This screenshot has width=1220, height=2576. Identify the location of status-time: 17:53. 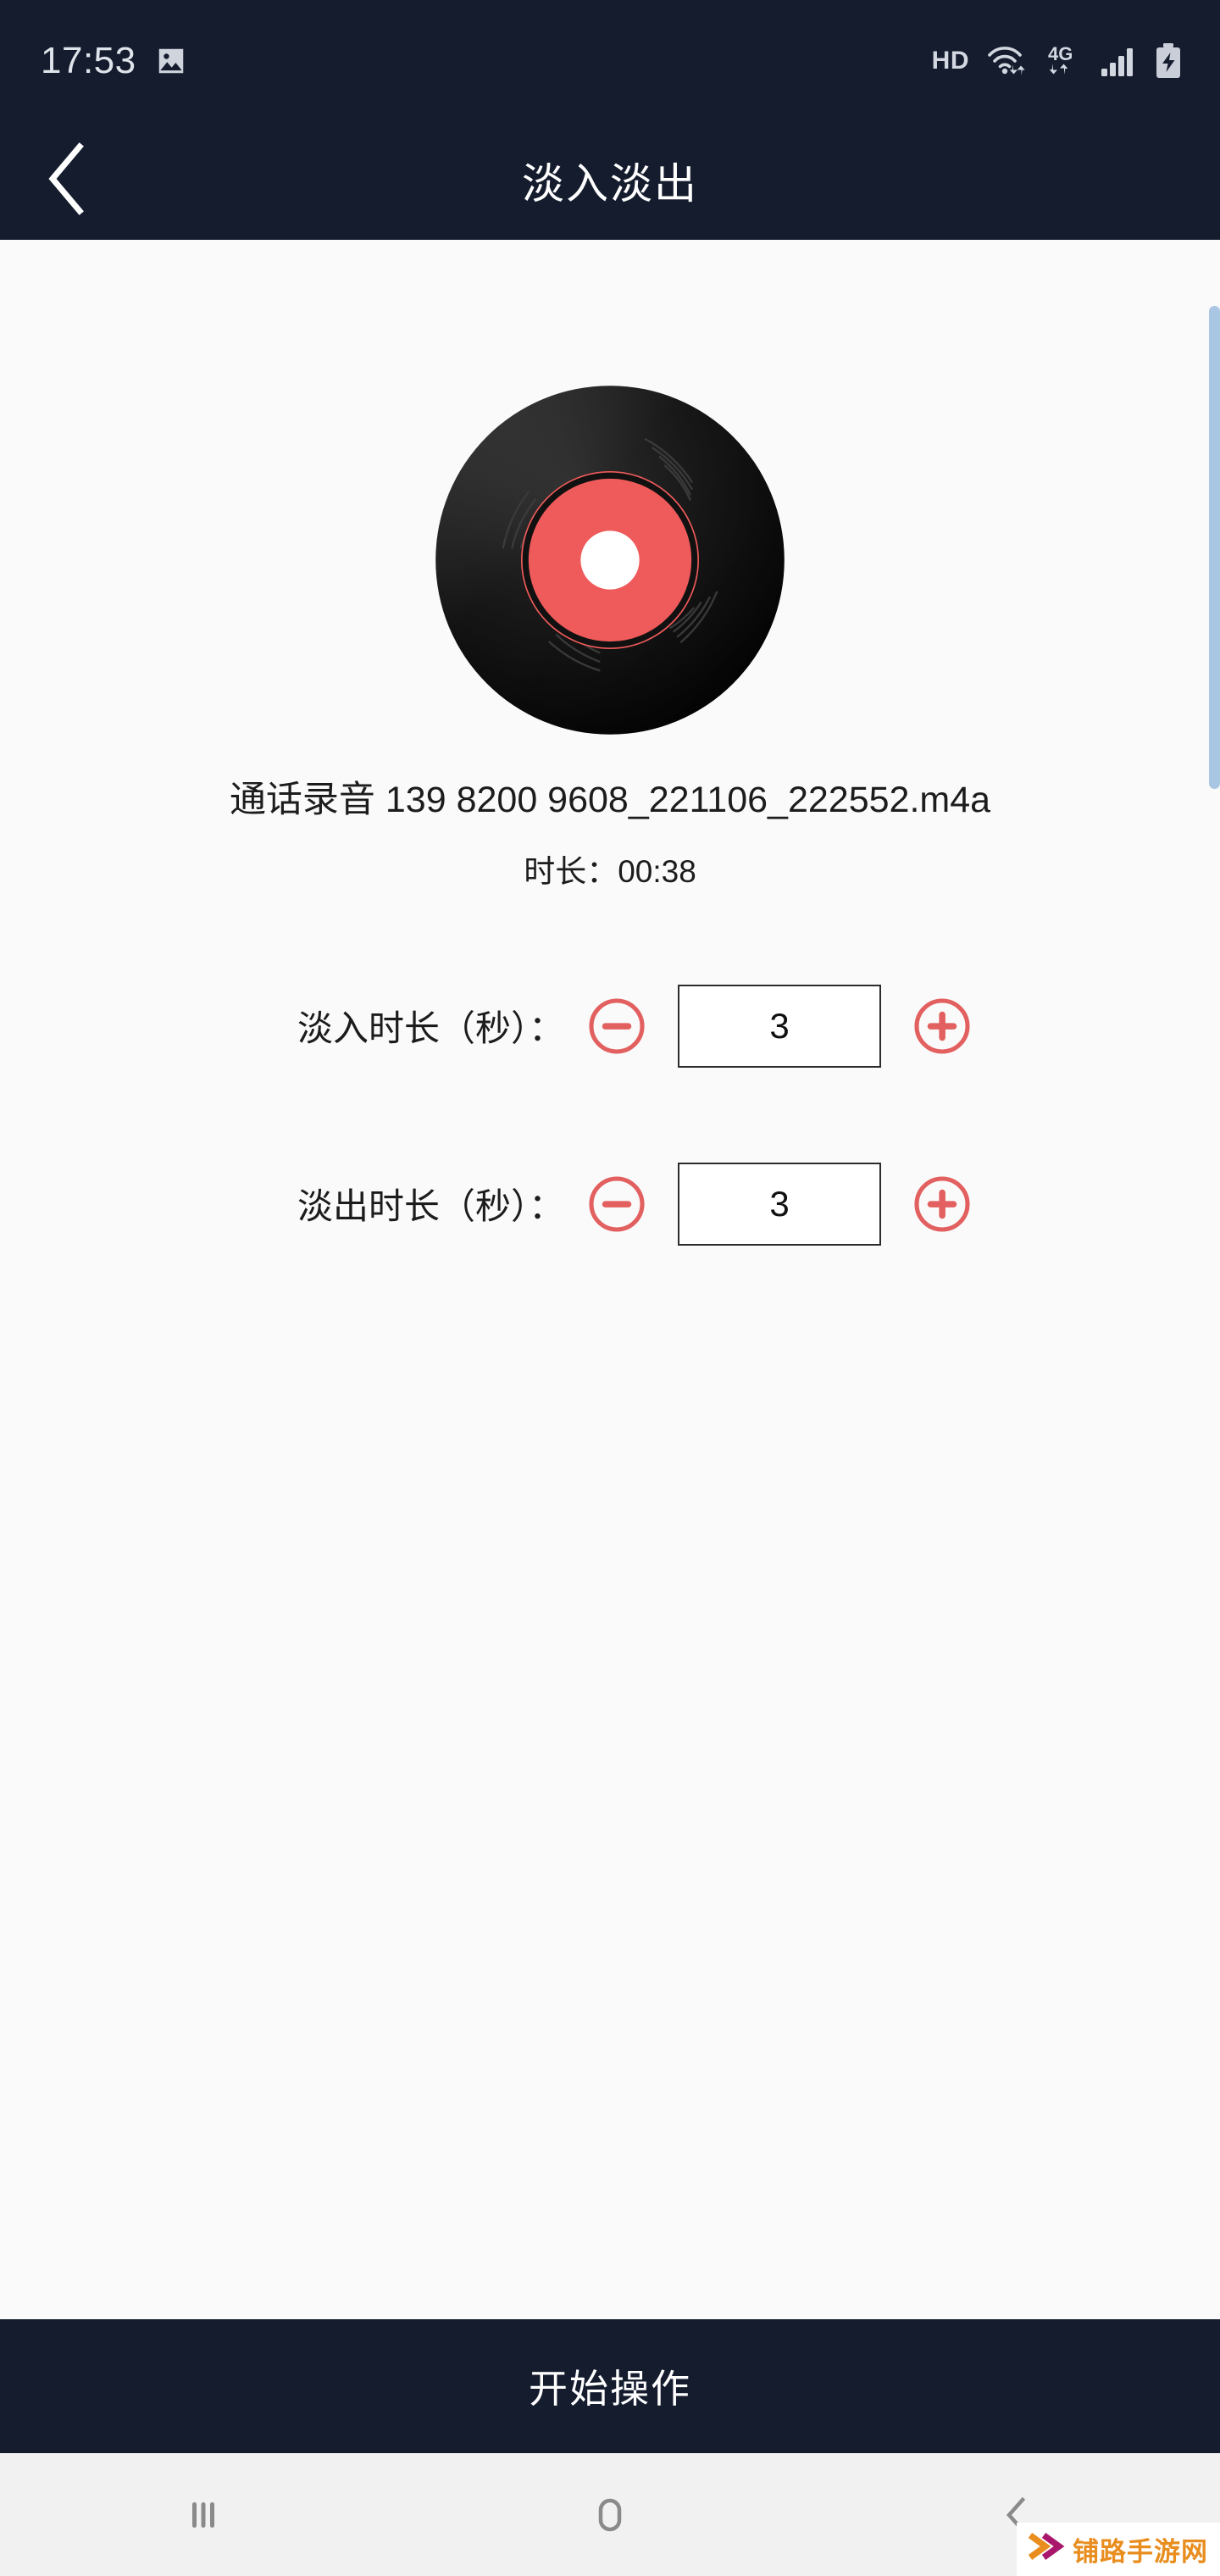
(88, 60).